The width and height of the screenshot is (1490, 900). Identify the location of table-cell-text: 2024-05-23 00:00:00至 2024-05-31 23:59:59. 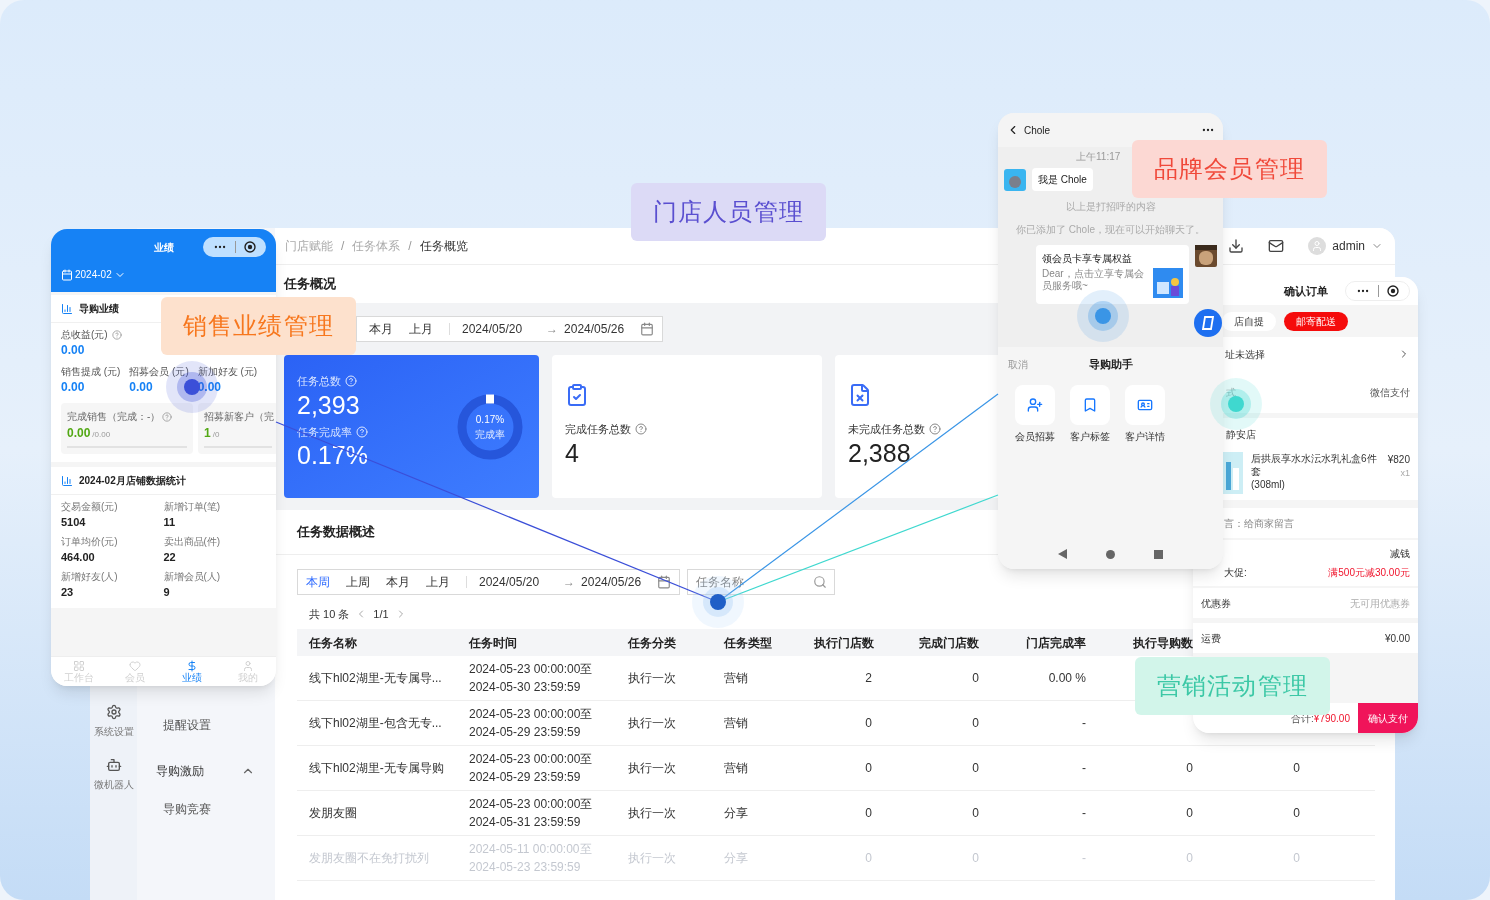
(531, 813).